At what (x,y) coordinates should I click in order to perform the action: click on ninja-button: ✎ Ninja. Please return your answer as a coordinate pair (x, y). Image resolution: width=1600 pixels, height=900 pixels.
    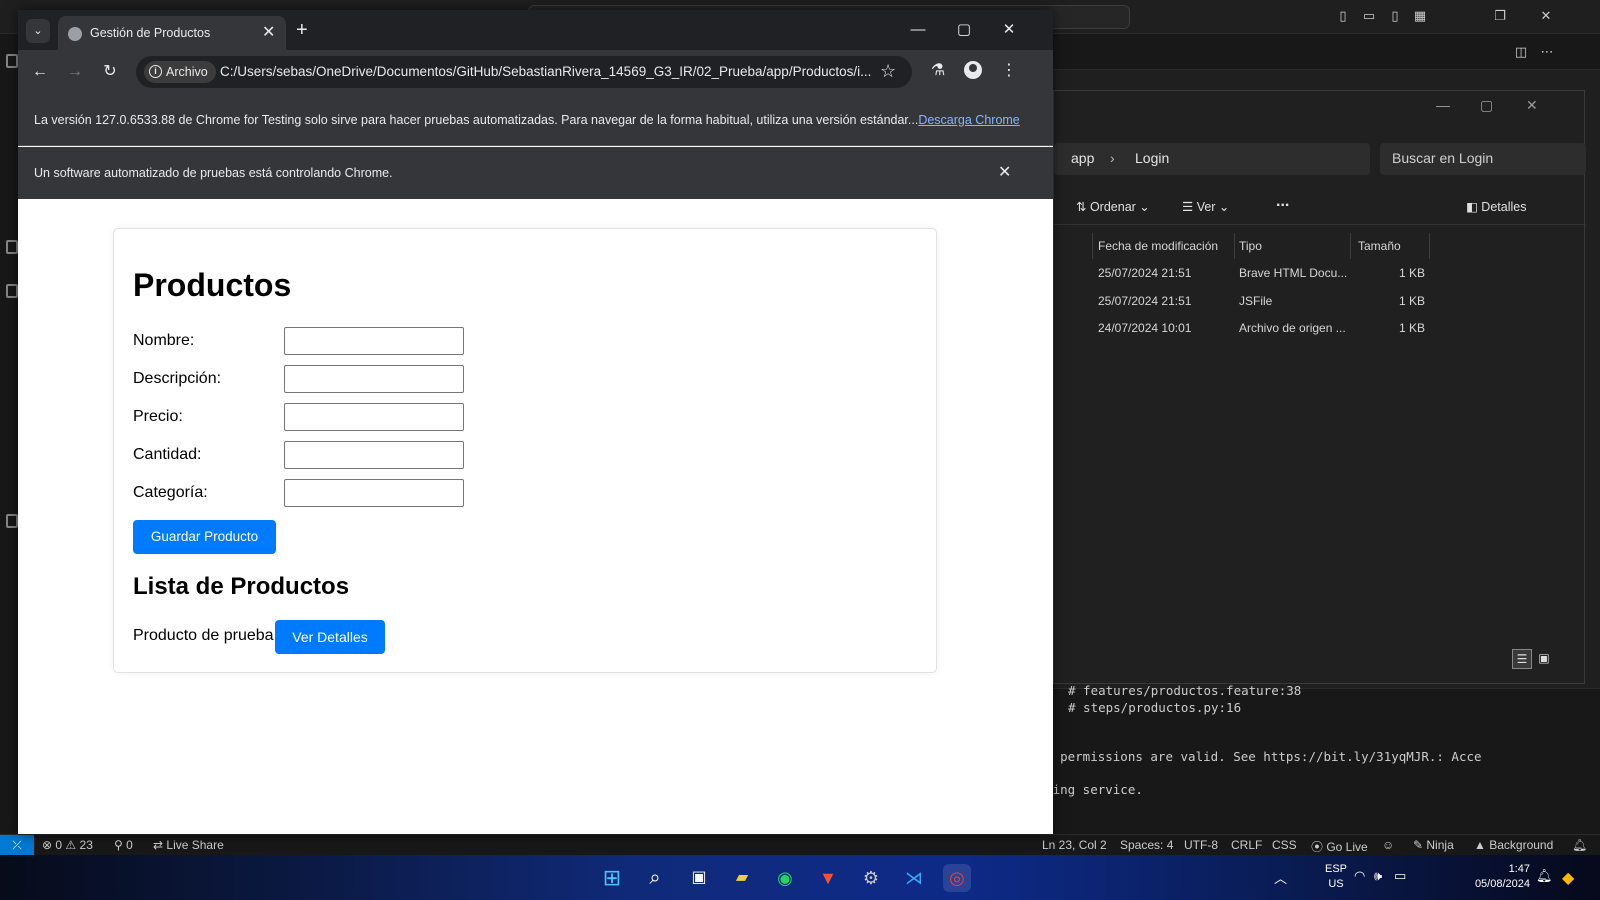
    Looking at the image, I should click on (1433, 845).